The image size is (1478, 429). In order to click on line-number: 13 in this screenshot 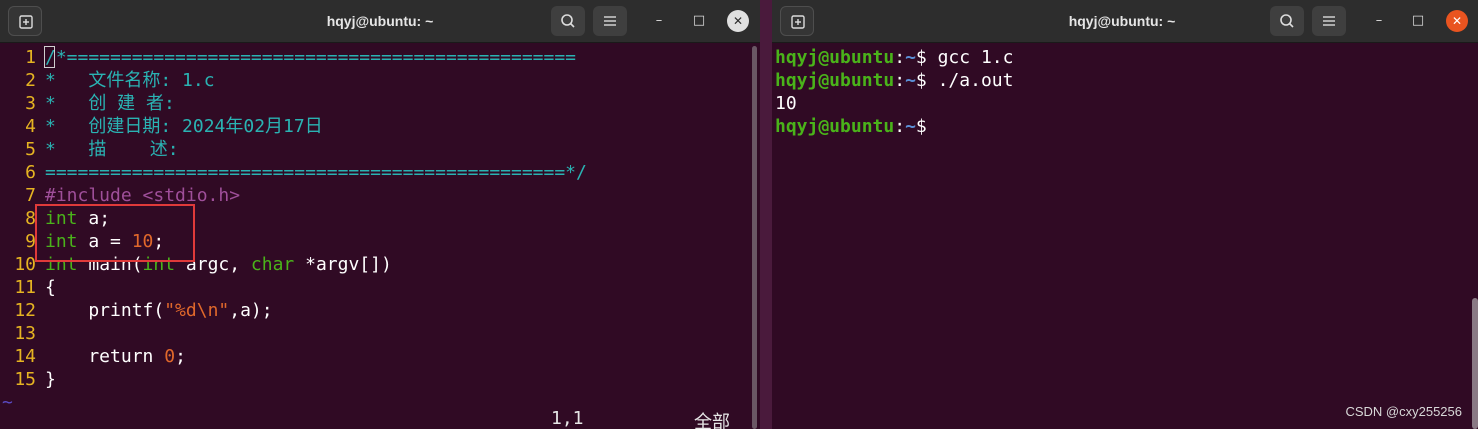, I will do `click(25, 333)`.